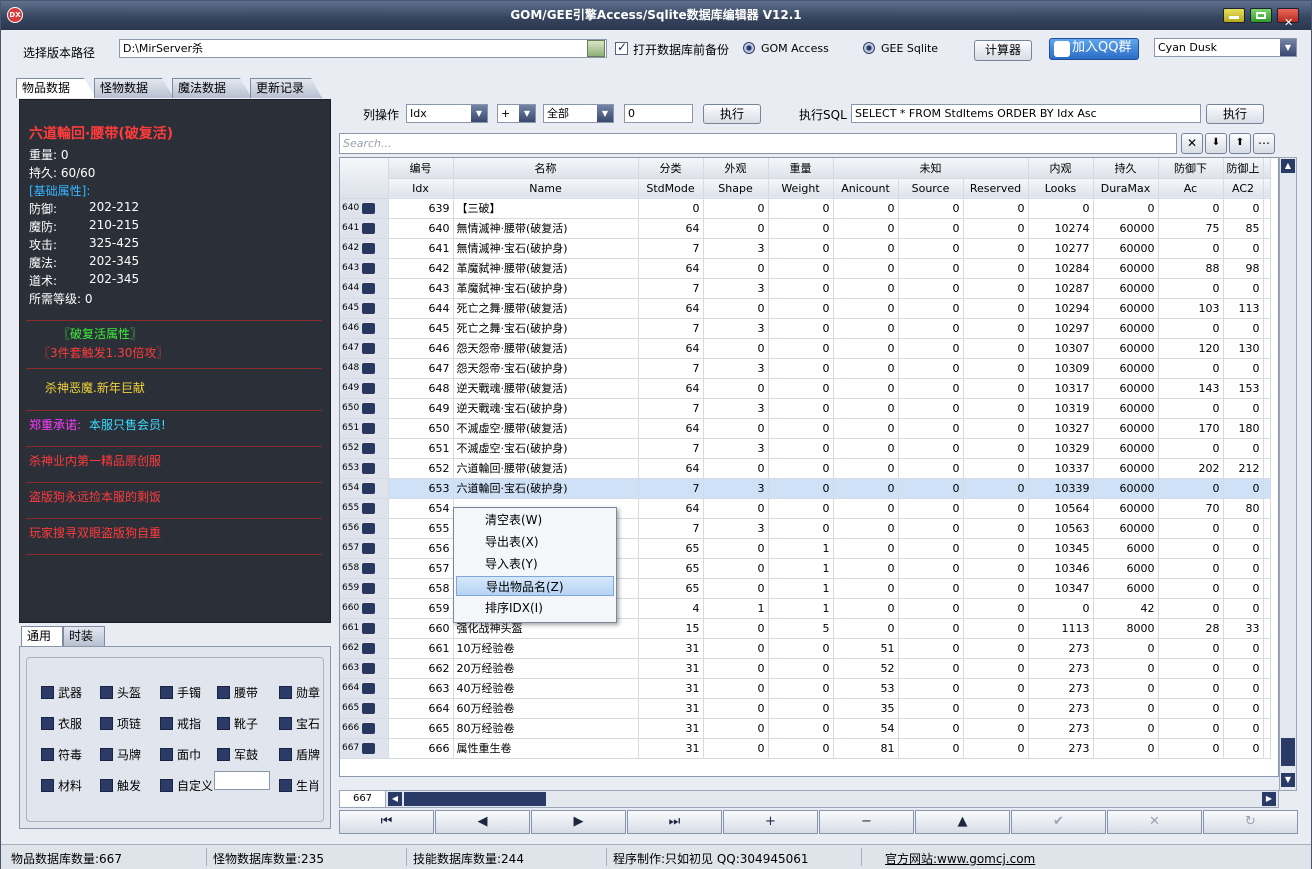 The height and width of the screenshot is (869, 1312). Describe the element at coordinates (1061, 568) in the screenshot. I see `cell: 10346` at that location.